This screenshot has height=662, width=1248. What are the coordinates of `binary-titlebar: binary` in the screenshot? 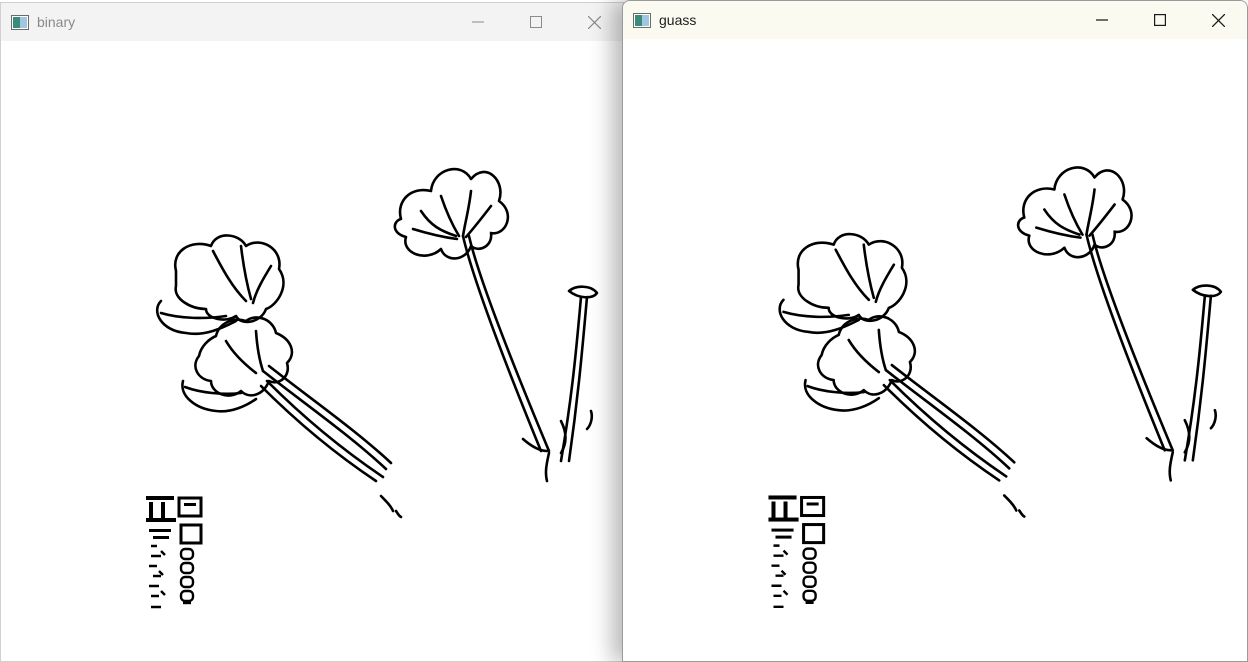 It's located at (312, 22).